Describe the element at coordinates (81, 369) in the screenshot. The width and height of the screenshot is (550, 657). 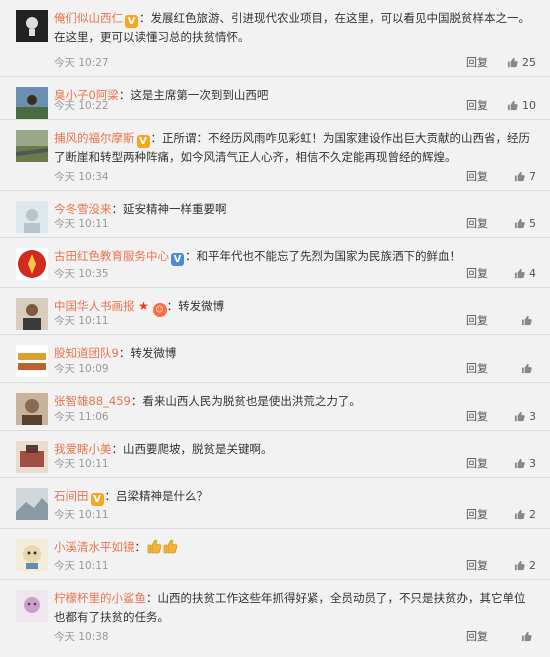
I see `comment-time: 今天 10:09` at that location.